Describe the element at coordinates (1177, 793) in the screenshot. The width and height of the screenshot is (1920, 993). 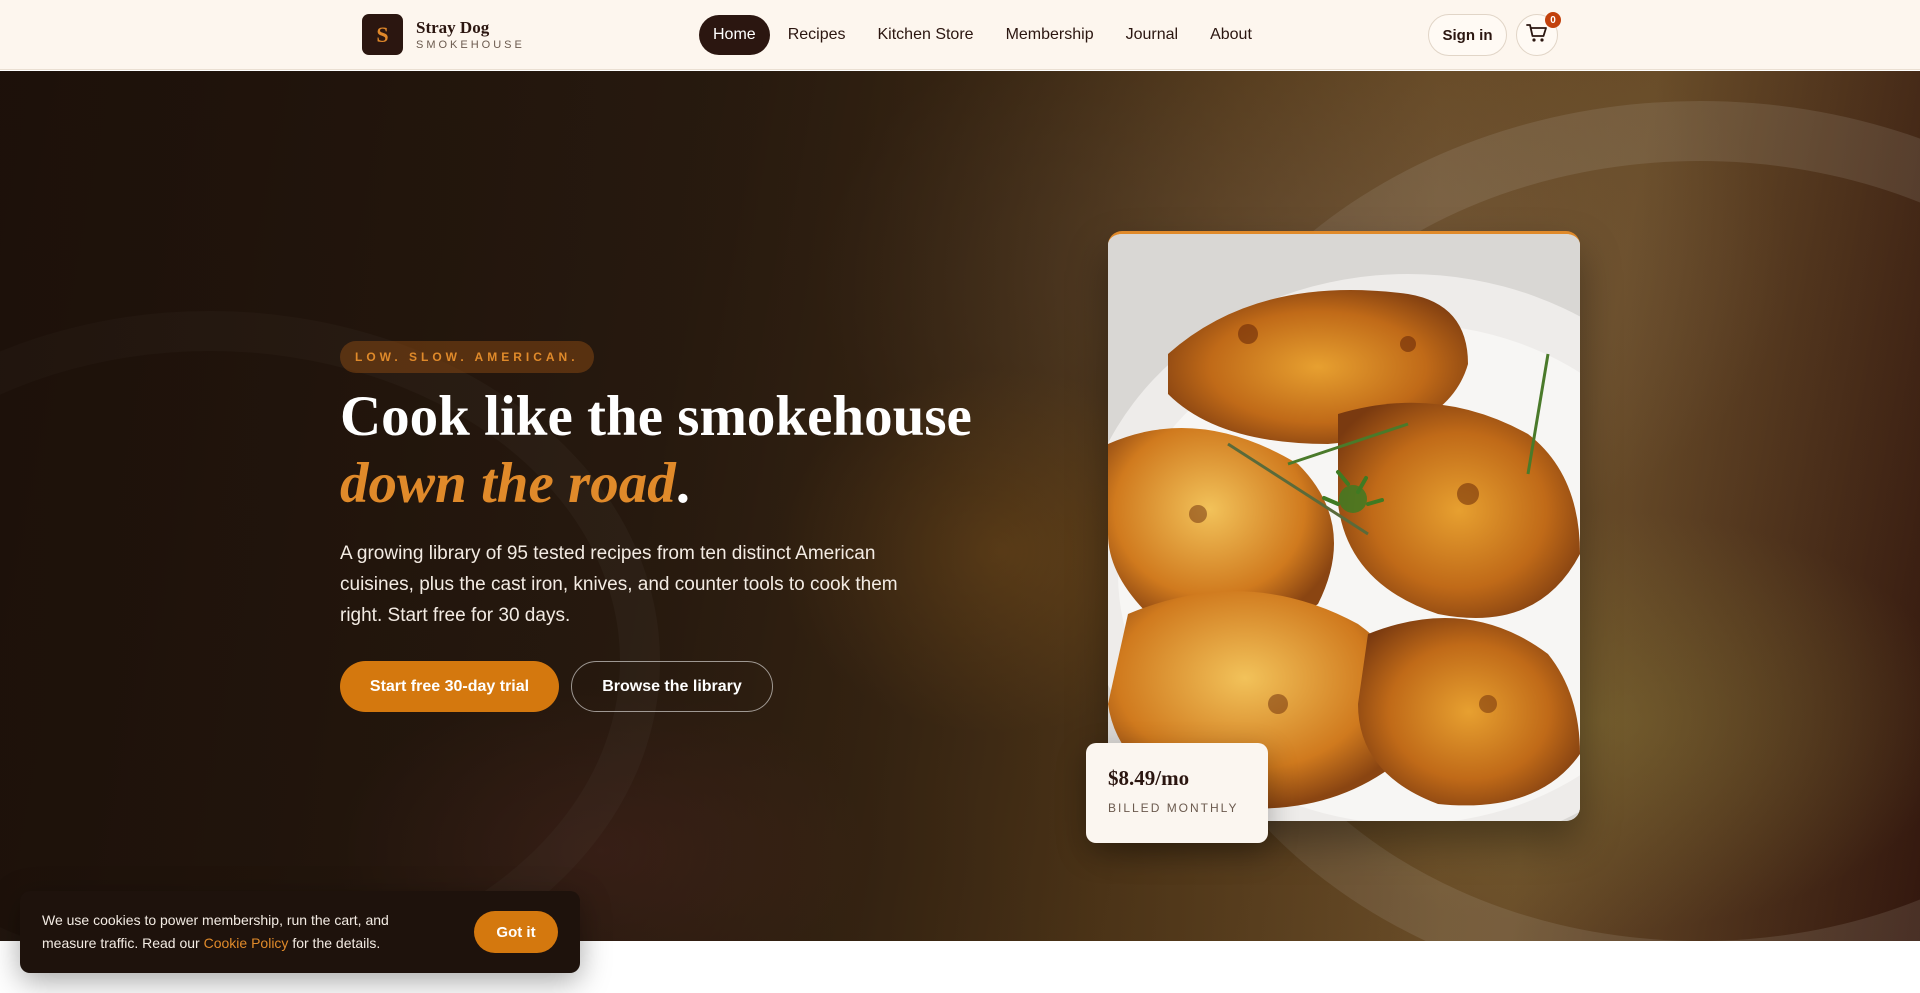
I see `price-card: $8.49/mo BILLED MONTHLY` at that location.